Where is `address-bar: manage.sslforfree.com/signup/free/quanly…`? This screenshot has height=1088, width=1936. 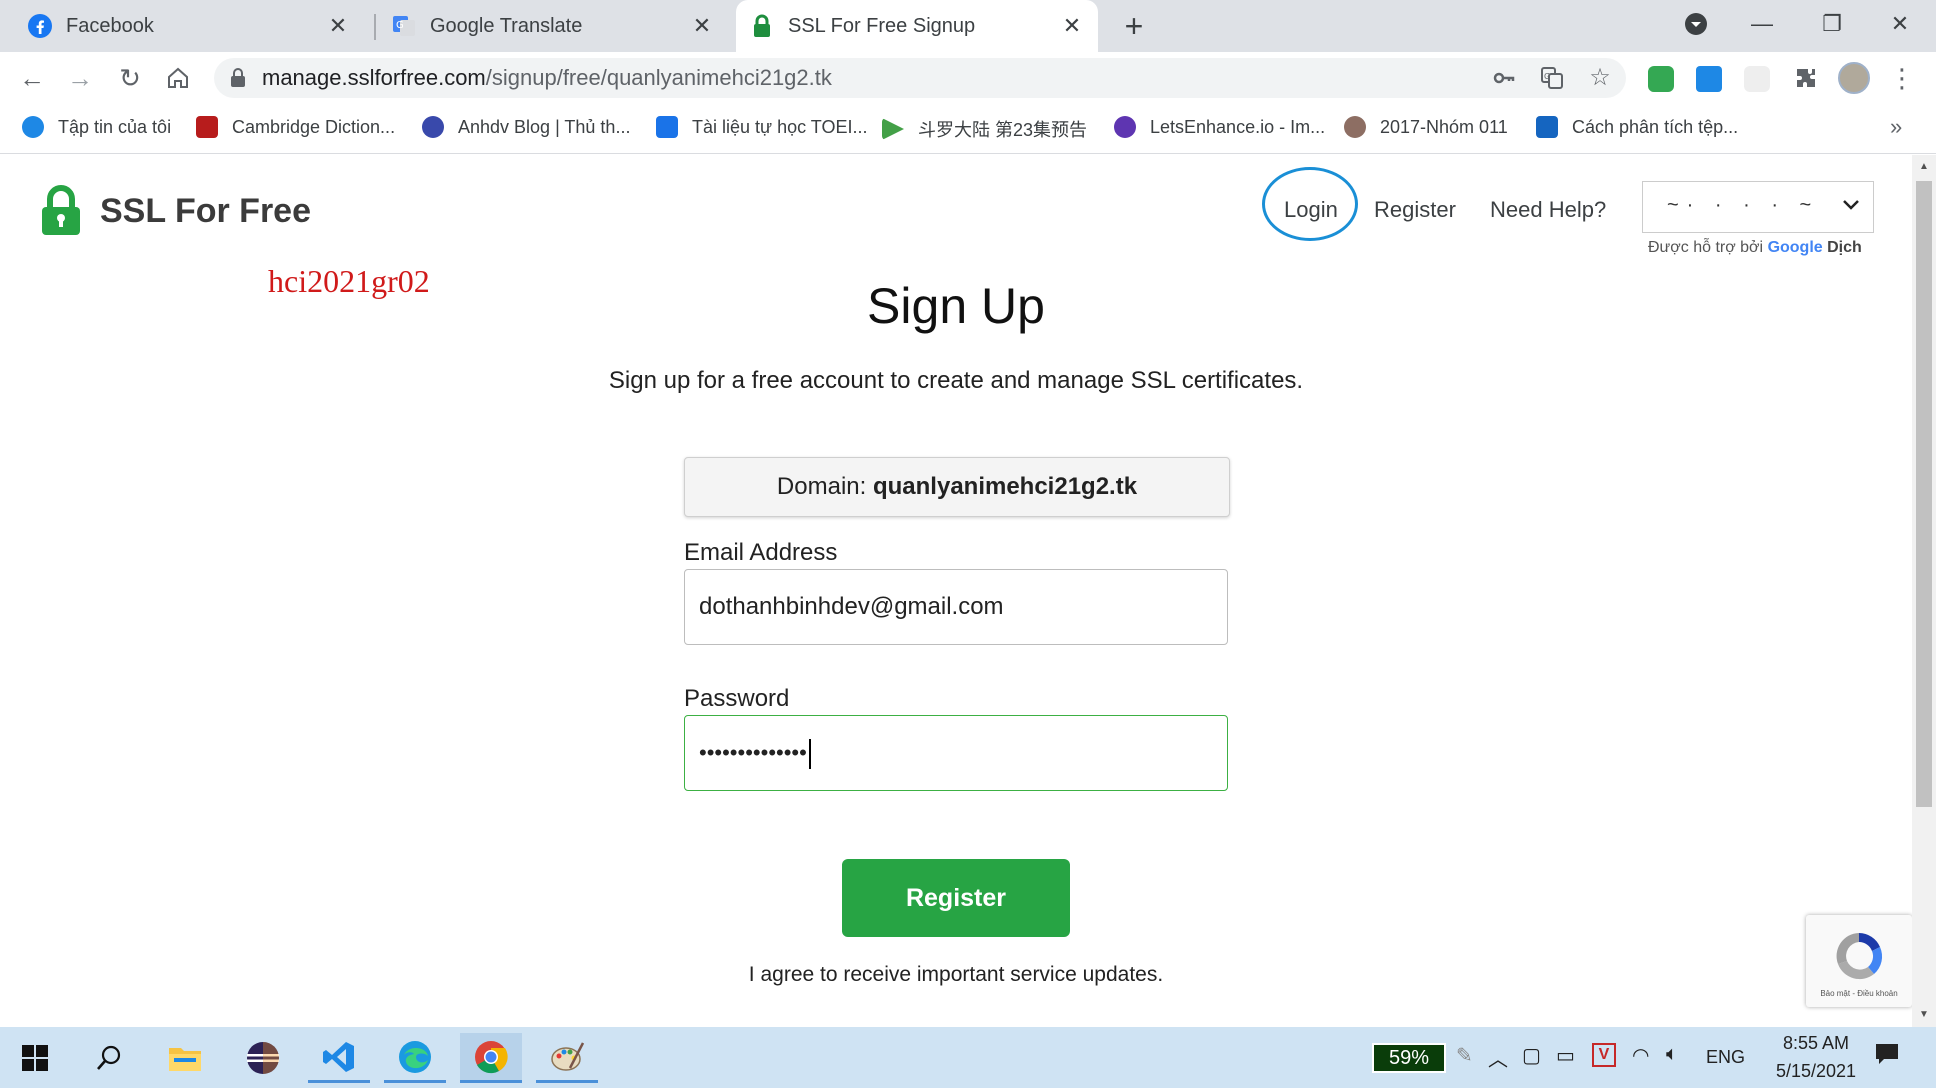 address-bar: manage.sslforfree.com/signup/free/quanly… is located at coordinates (920, 78).